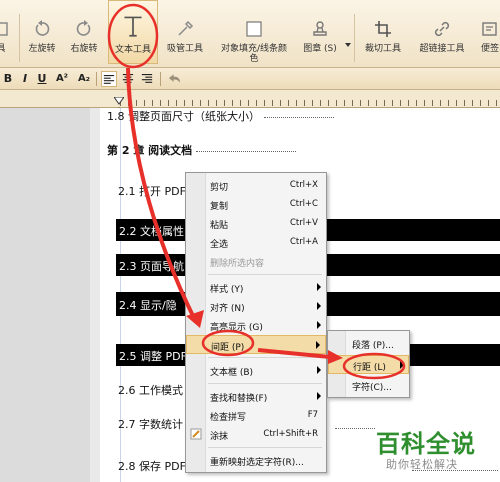 The image size is (500, 482). What do you see at coordinates (256, 344) in the screenshot?
I see `menu-item-spacing: 间距 (P)` at bounding box center [256, 344].